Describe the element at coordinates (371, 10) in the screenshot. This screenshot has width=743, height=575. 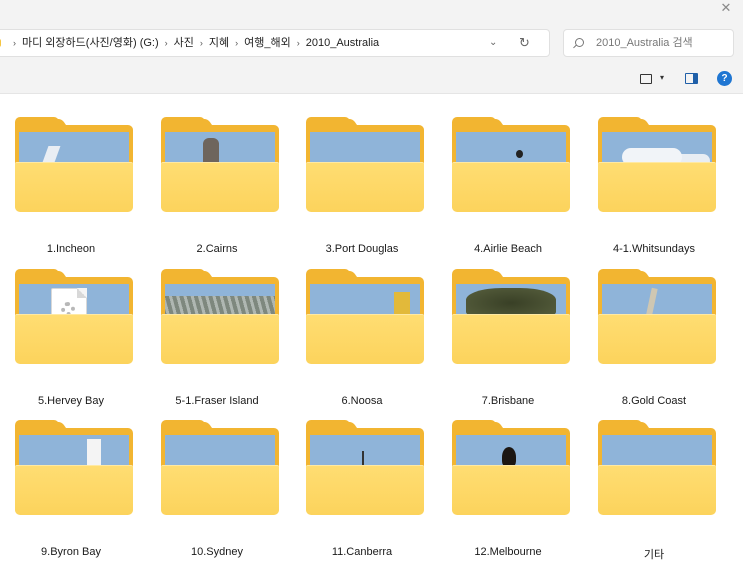
I see `title-bar: ✕` at that location.